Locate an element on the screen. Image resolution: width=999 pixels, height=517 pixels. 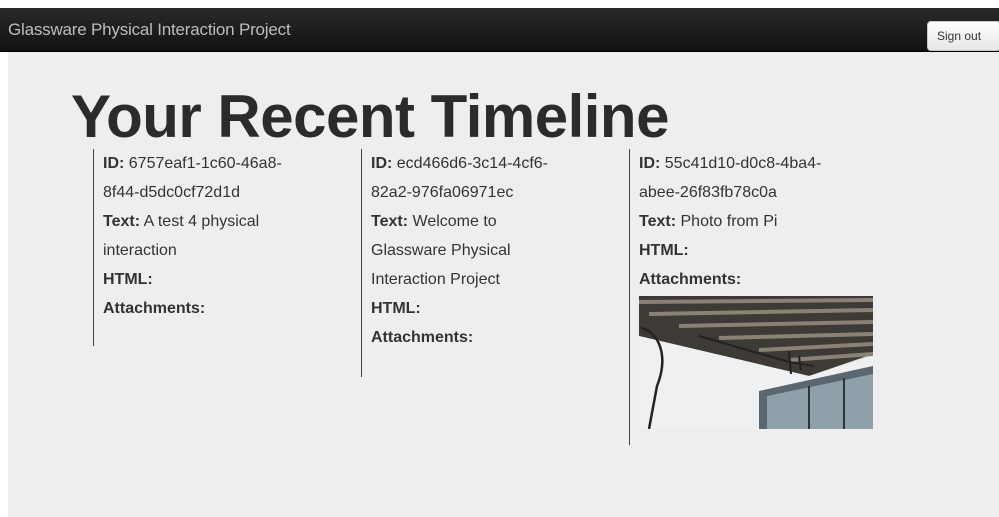
text-value: Welcome to is located at coordinates (454, 221).